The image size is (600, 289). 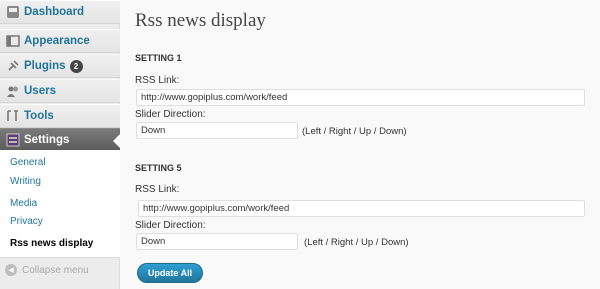 I want to click on menu-item-settings: Settings, so click(x=60, y=140).